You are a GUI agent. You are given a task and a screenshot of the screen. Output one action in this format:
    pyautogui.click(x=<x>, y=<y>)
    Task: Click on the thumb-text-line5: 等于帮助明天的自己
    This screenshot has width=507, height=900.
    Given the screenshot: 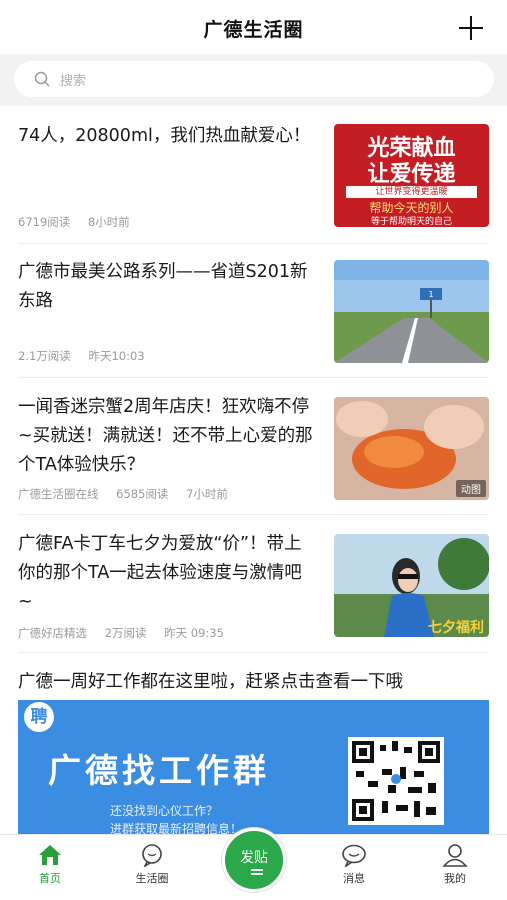 What is the action you would take?
    pyautogui.click(x=411, y=222)
    